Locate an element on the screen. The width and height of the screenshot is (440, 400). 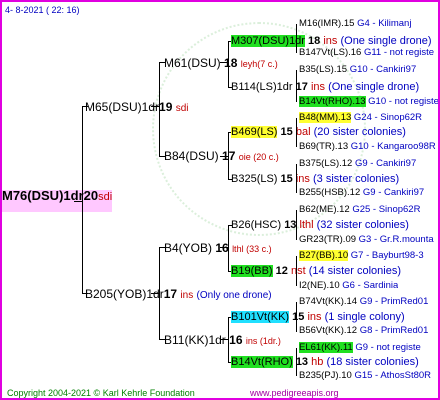
great-grandparent-entry: B62(ME).12 G25 - Sinop62R is located at coordinates (359, 210).